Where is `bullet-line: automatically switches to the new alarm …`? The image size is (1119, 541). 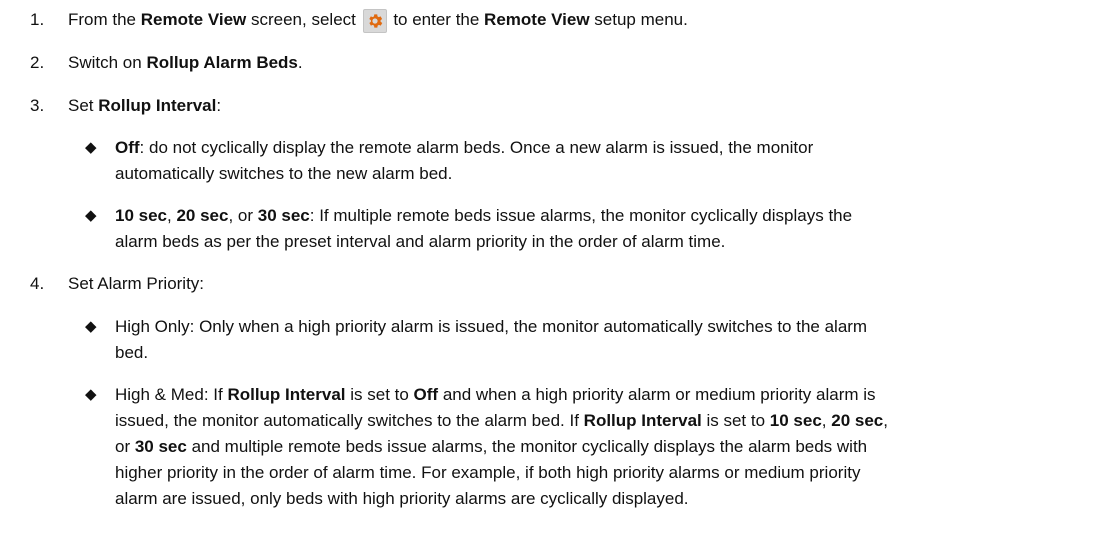
bullet-line: automatically switches to the new alarm … is located at coordinates (284, 173).